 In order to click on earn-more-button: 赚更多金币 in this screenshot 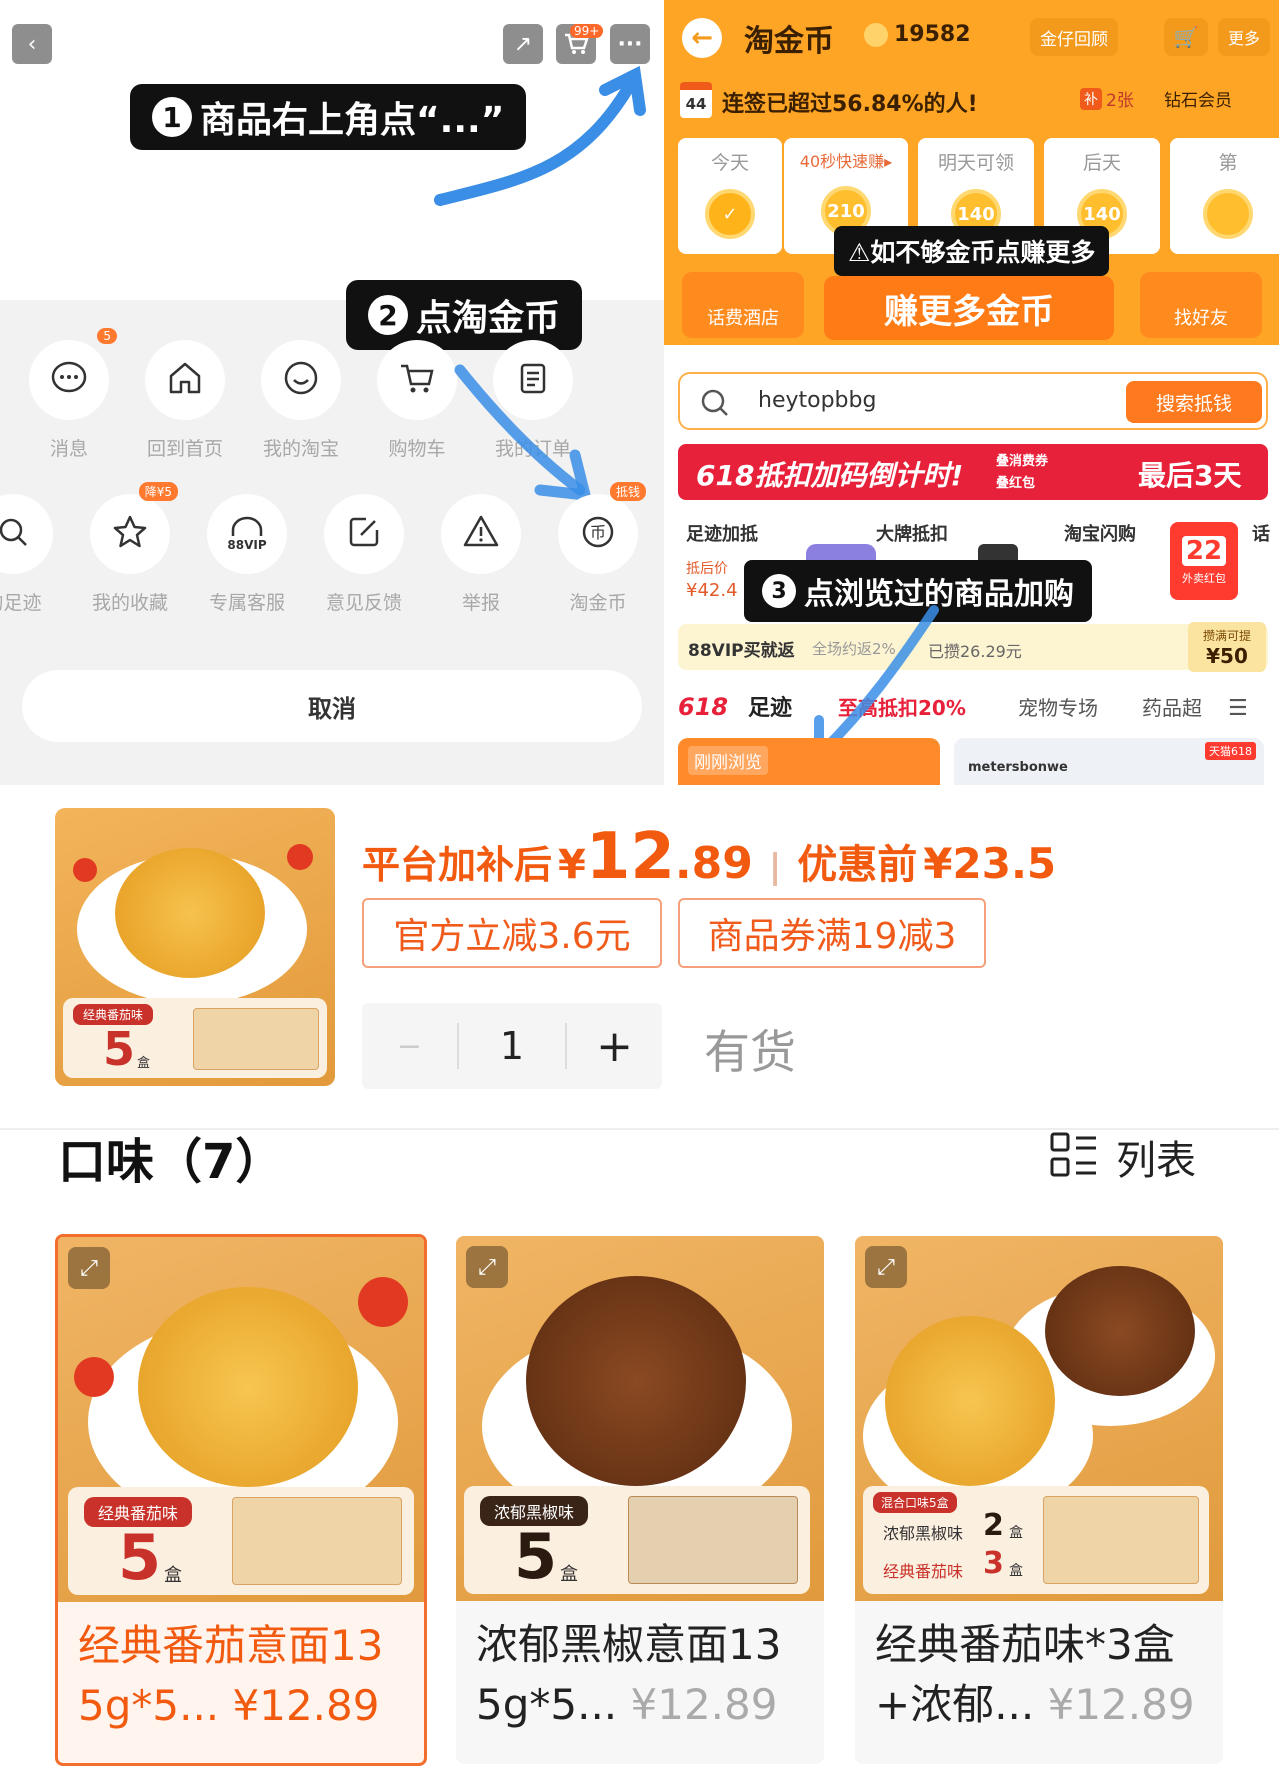, I will do `click(969, 308)`.